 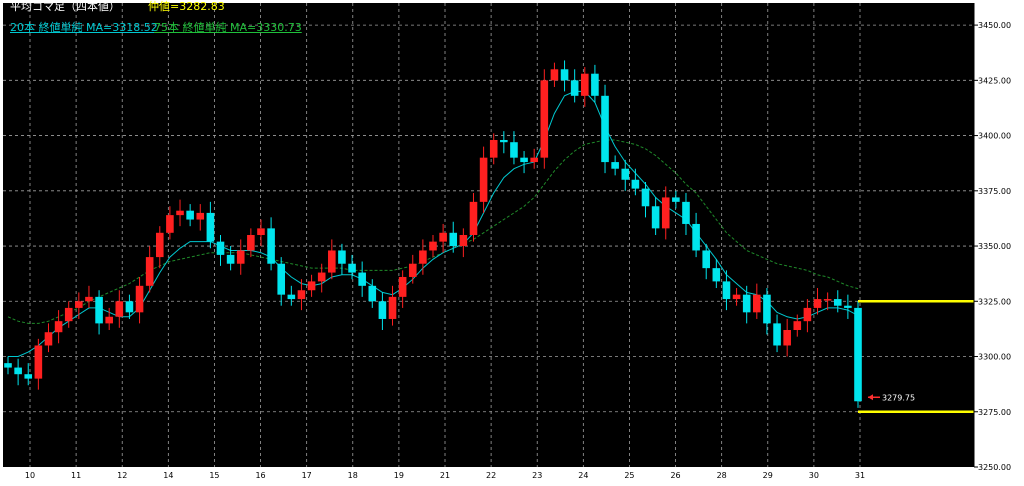 I want to click on x-tick-label: 30, so click(x=814, y=475).